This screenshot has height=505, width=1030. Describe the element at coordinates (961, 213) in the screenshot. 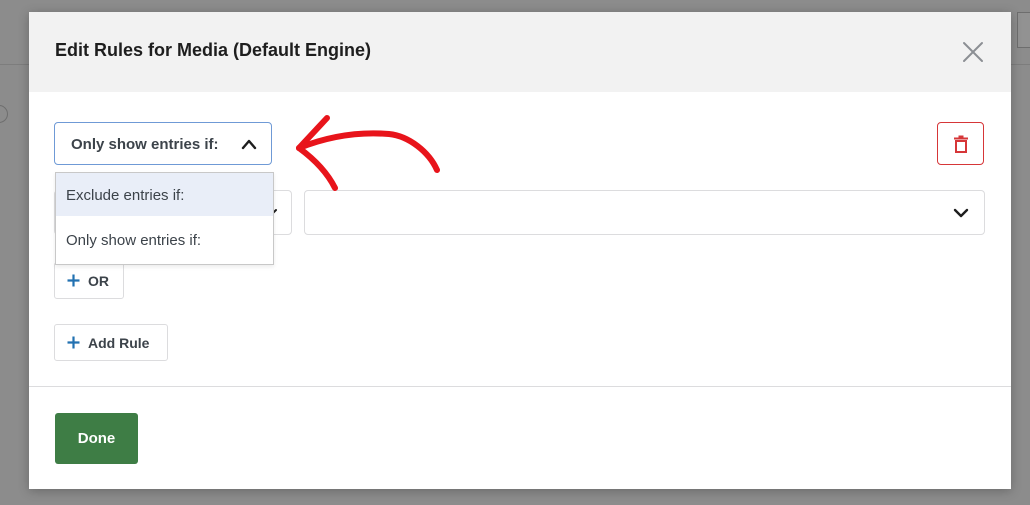

I see `chevron-down-icon` at that location.